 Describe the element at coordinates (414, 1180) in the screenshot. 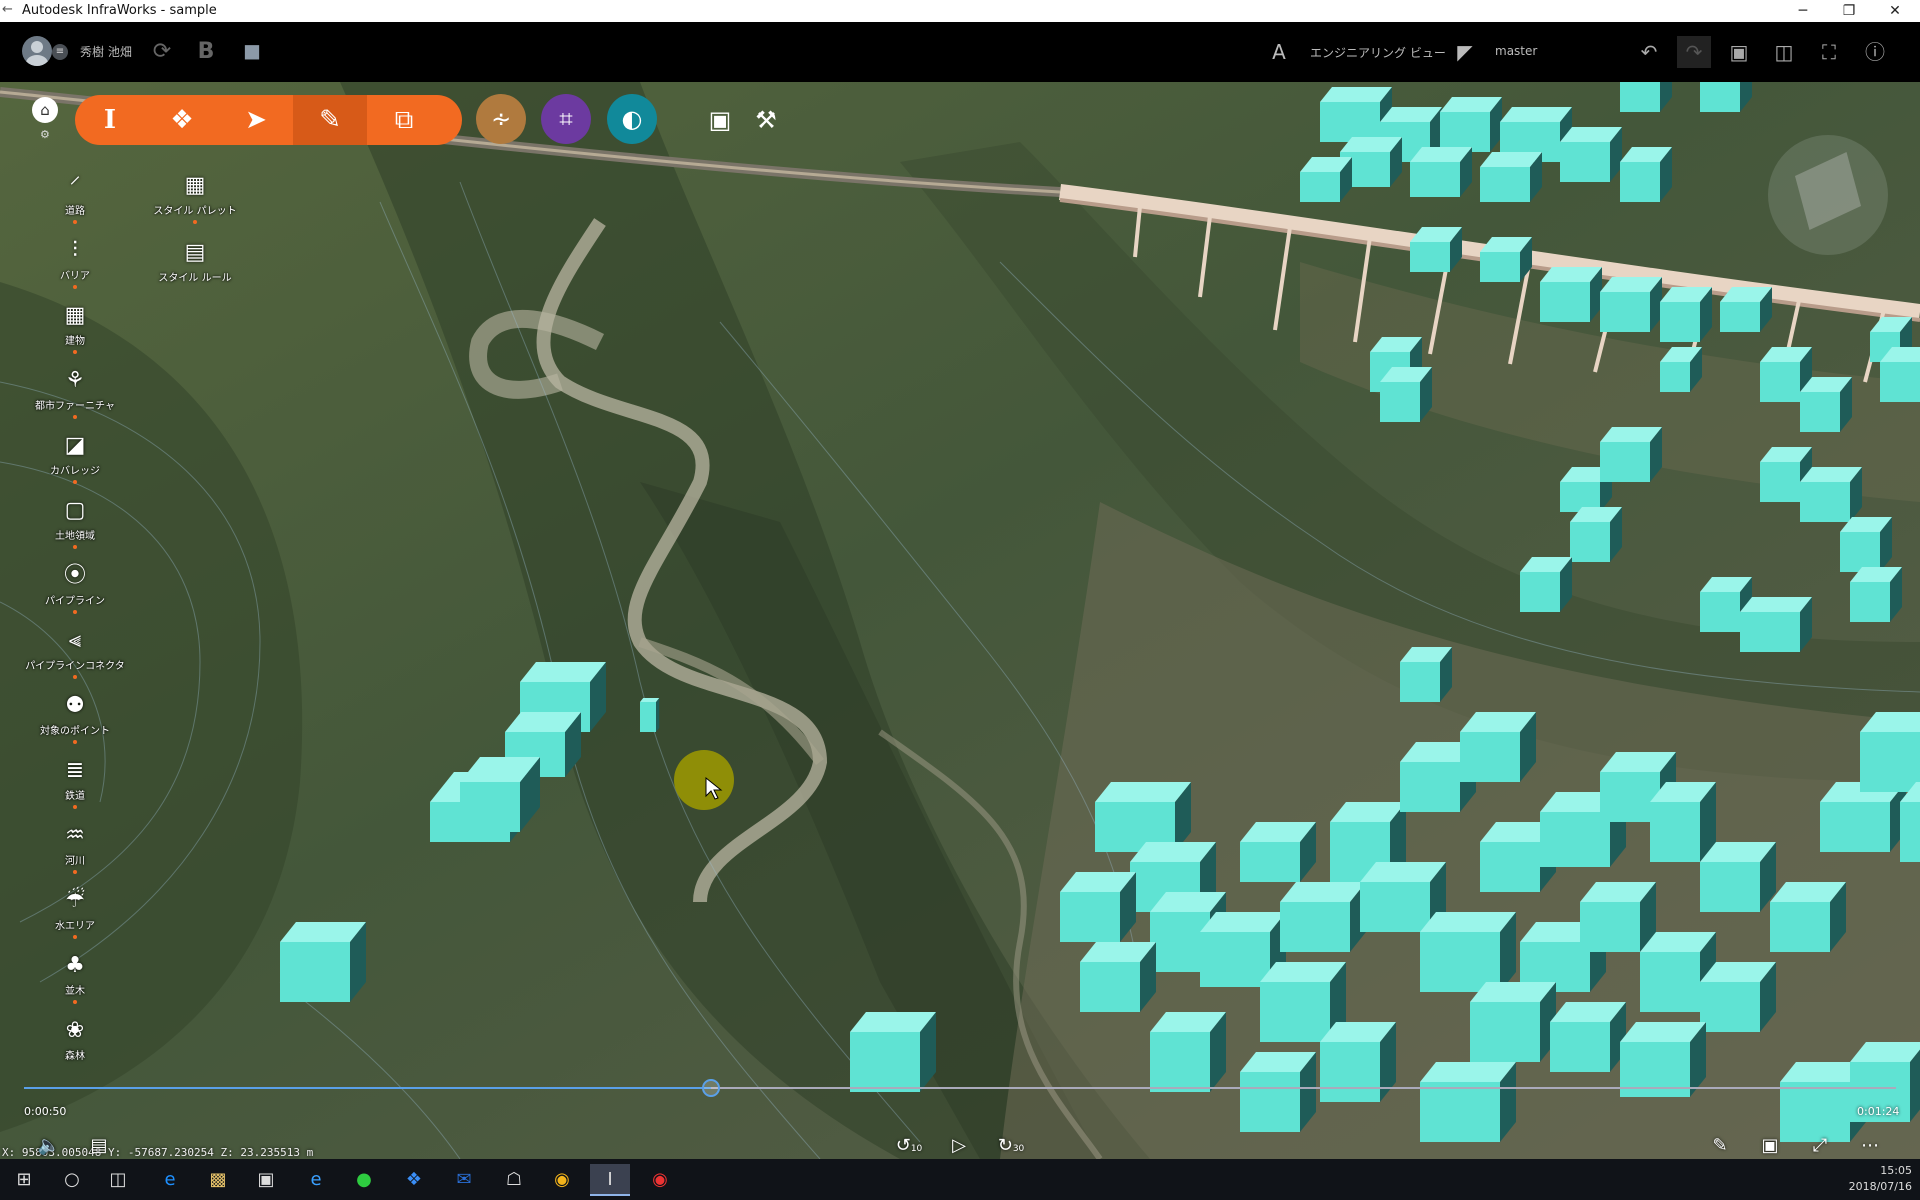

I see `dropbox-icon: ❖` at that location.